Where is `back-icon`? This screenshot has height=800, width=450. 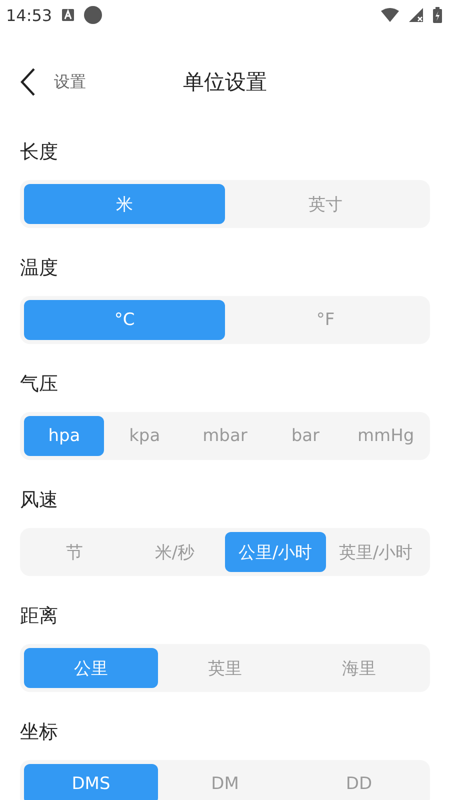 back-icon is located at coordinates (28, 82).